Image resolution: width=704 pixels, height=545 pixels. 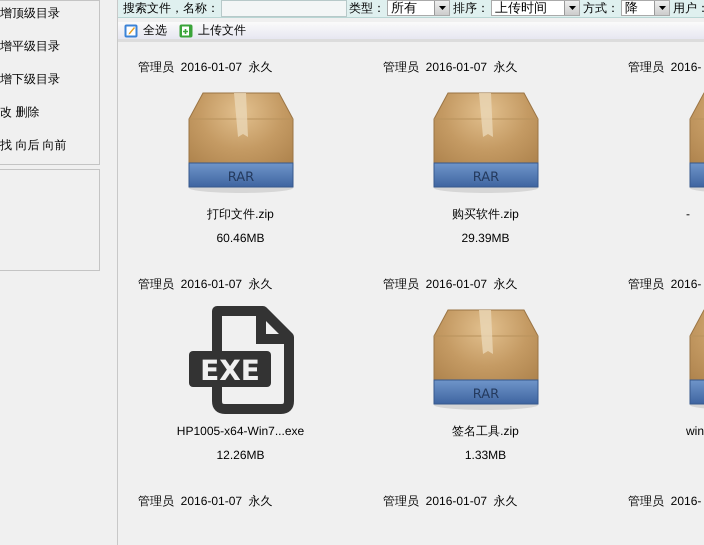 What do you see at coordinates (240, 455) in the screenshot?
I see `file-size: 12.26MB` at bounding box center [240, 455].